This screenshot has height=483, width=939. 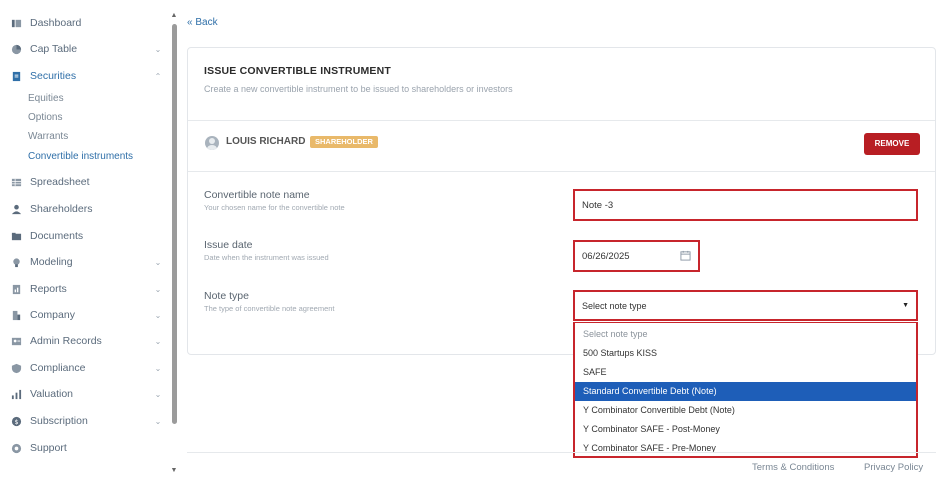 I want to click on dropdown-option-highlighted: Standard Convertible Debt (Note), so click(x=745, y=391).